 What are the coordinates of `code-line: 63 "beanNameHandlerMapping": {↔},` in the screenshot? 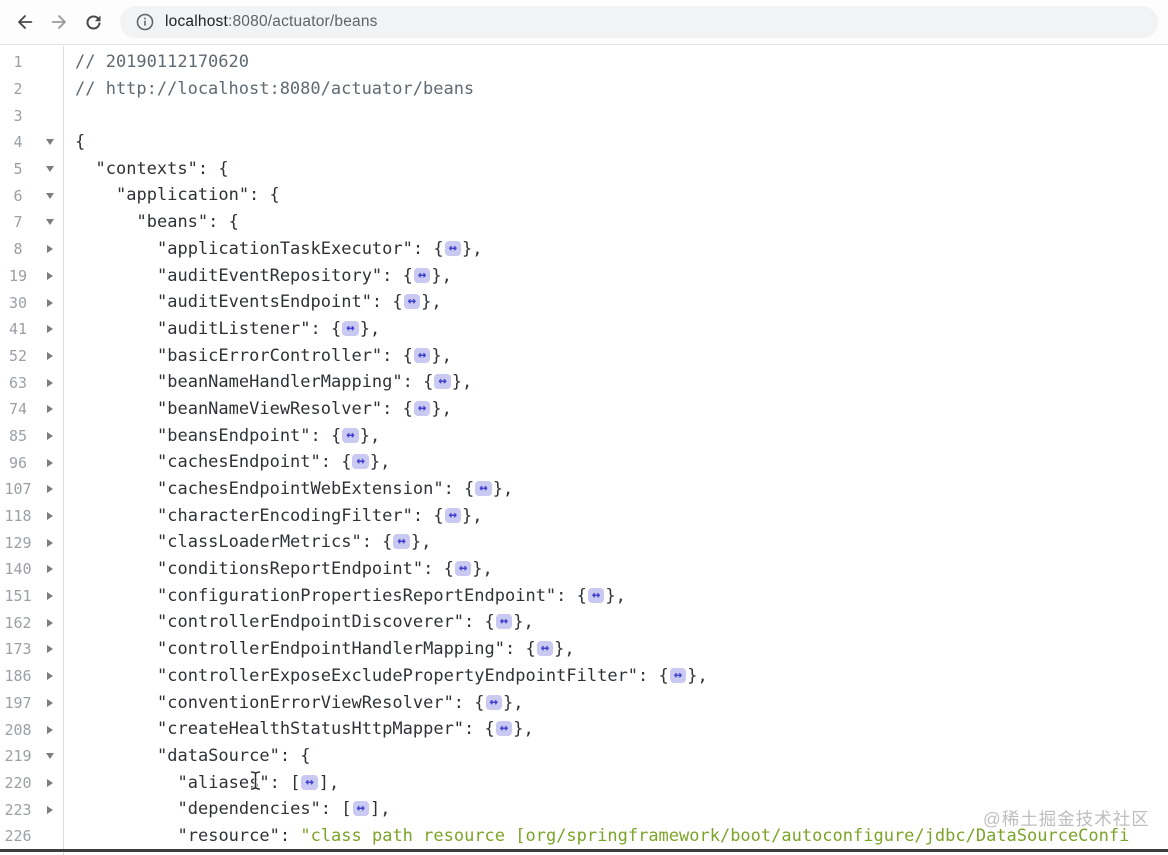 It's located at (584, 382).